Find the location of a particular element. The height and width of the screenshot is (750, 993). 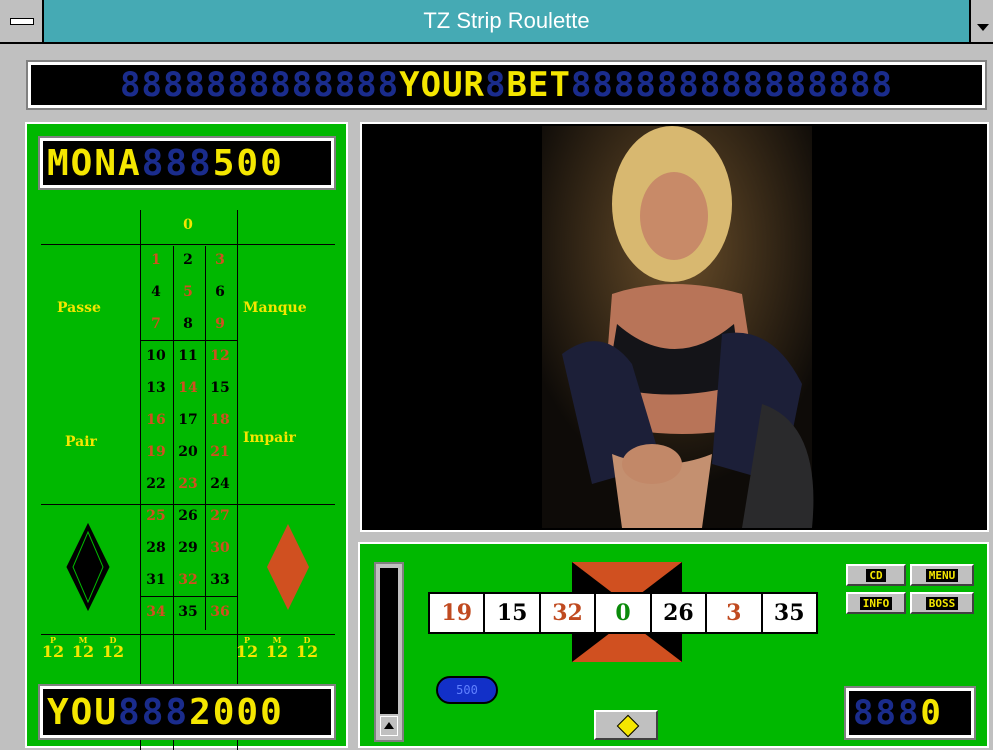

model-photo is located at coordinates (678, 327).